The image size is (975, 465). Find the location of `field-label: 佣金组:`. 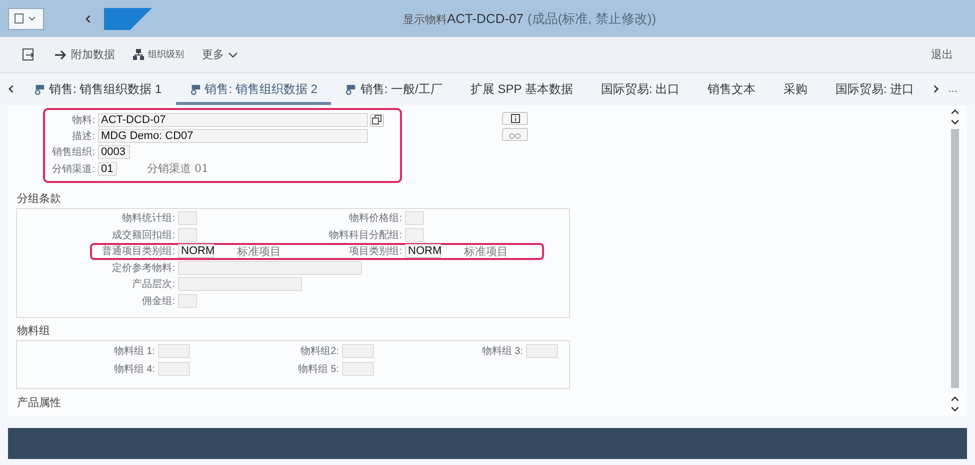

field-label: 佣金组: is located at coordinates (158, 301).